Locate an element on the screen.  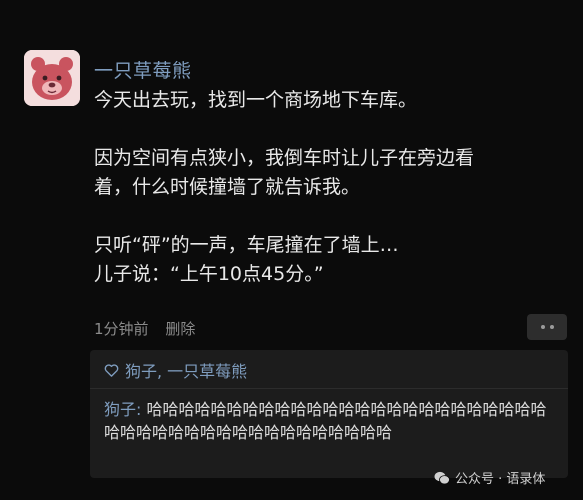
comment-author: 狗子: is located at coordinates (122, 409).